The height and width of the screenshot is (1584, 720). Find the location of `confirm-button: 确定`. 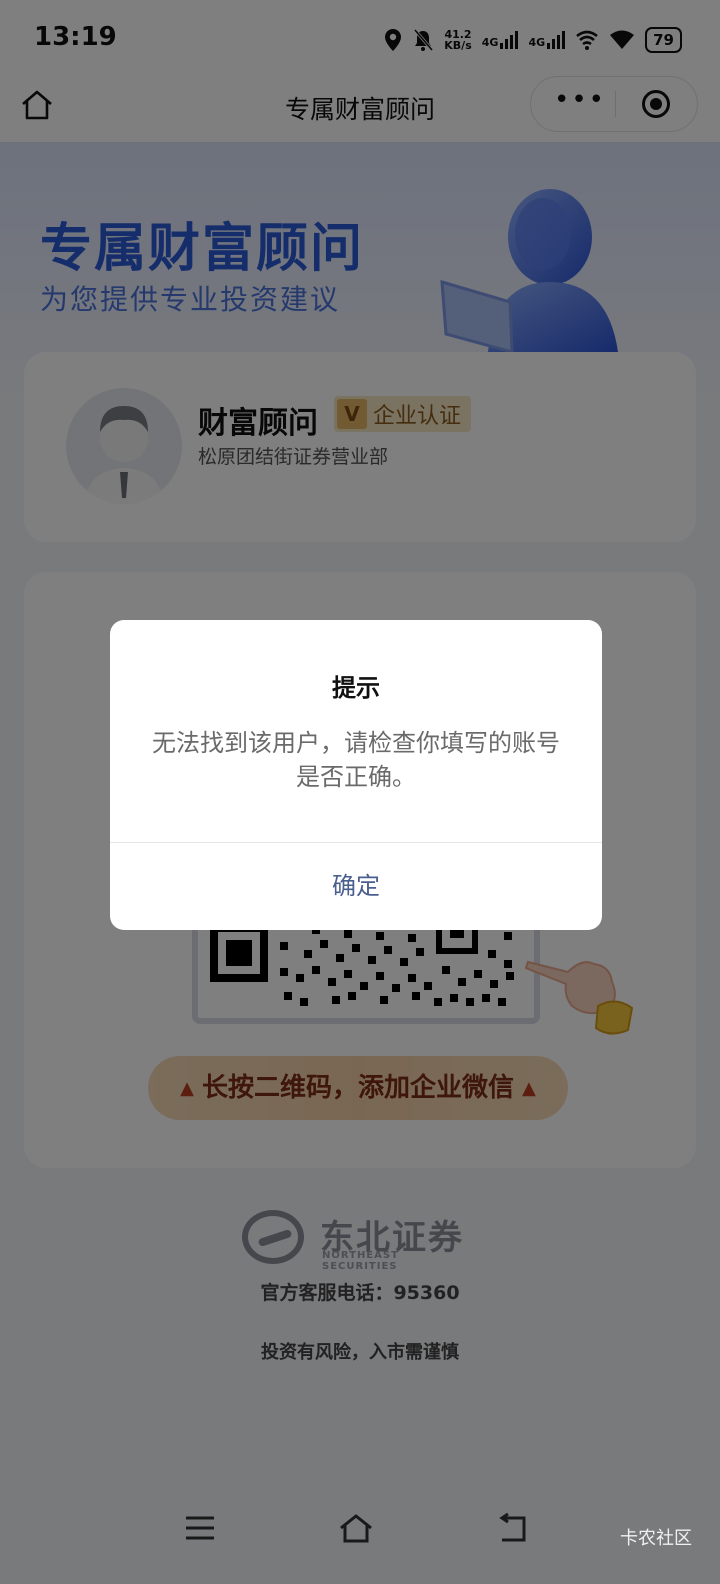

confirm-button: 确定 is located at coordinates (356, 886).